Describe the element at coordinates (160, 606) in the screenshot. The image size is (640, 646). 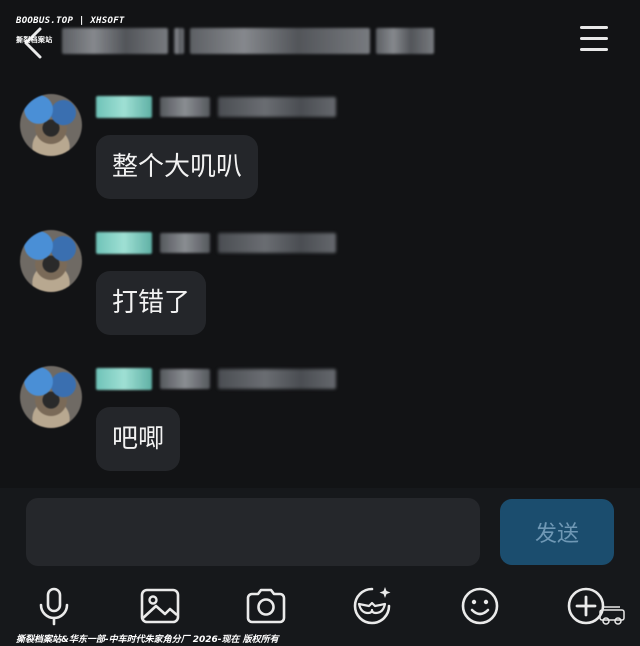
I see `image-icon` at that location.